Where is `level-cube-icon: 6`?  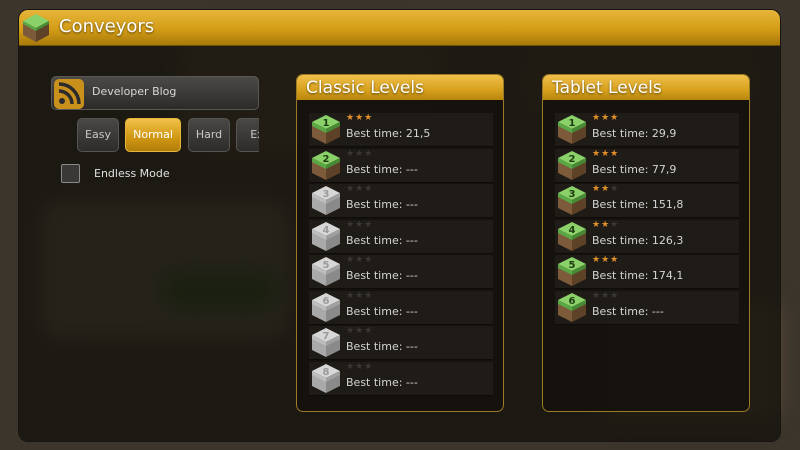
level-cube-icon: 6 is located at coordinates (326, 307).